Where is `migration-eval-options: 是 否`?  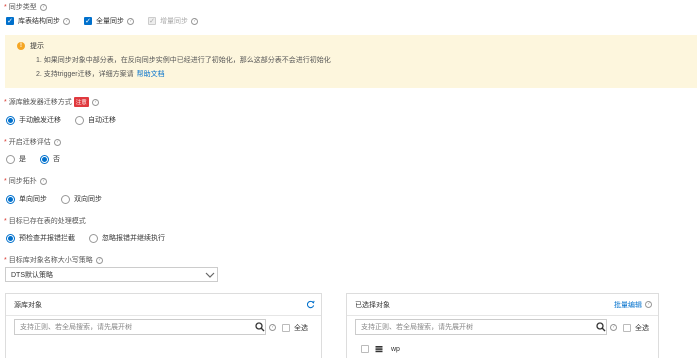 migration-eval-options: 是 否 is located at coordinates (40, 159).